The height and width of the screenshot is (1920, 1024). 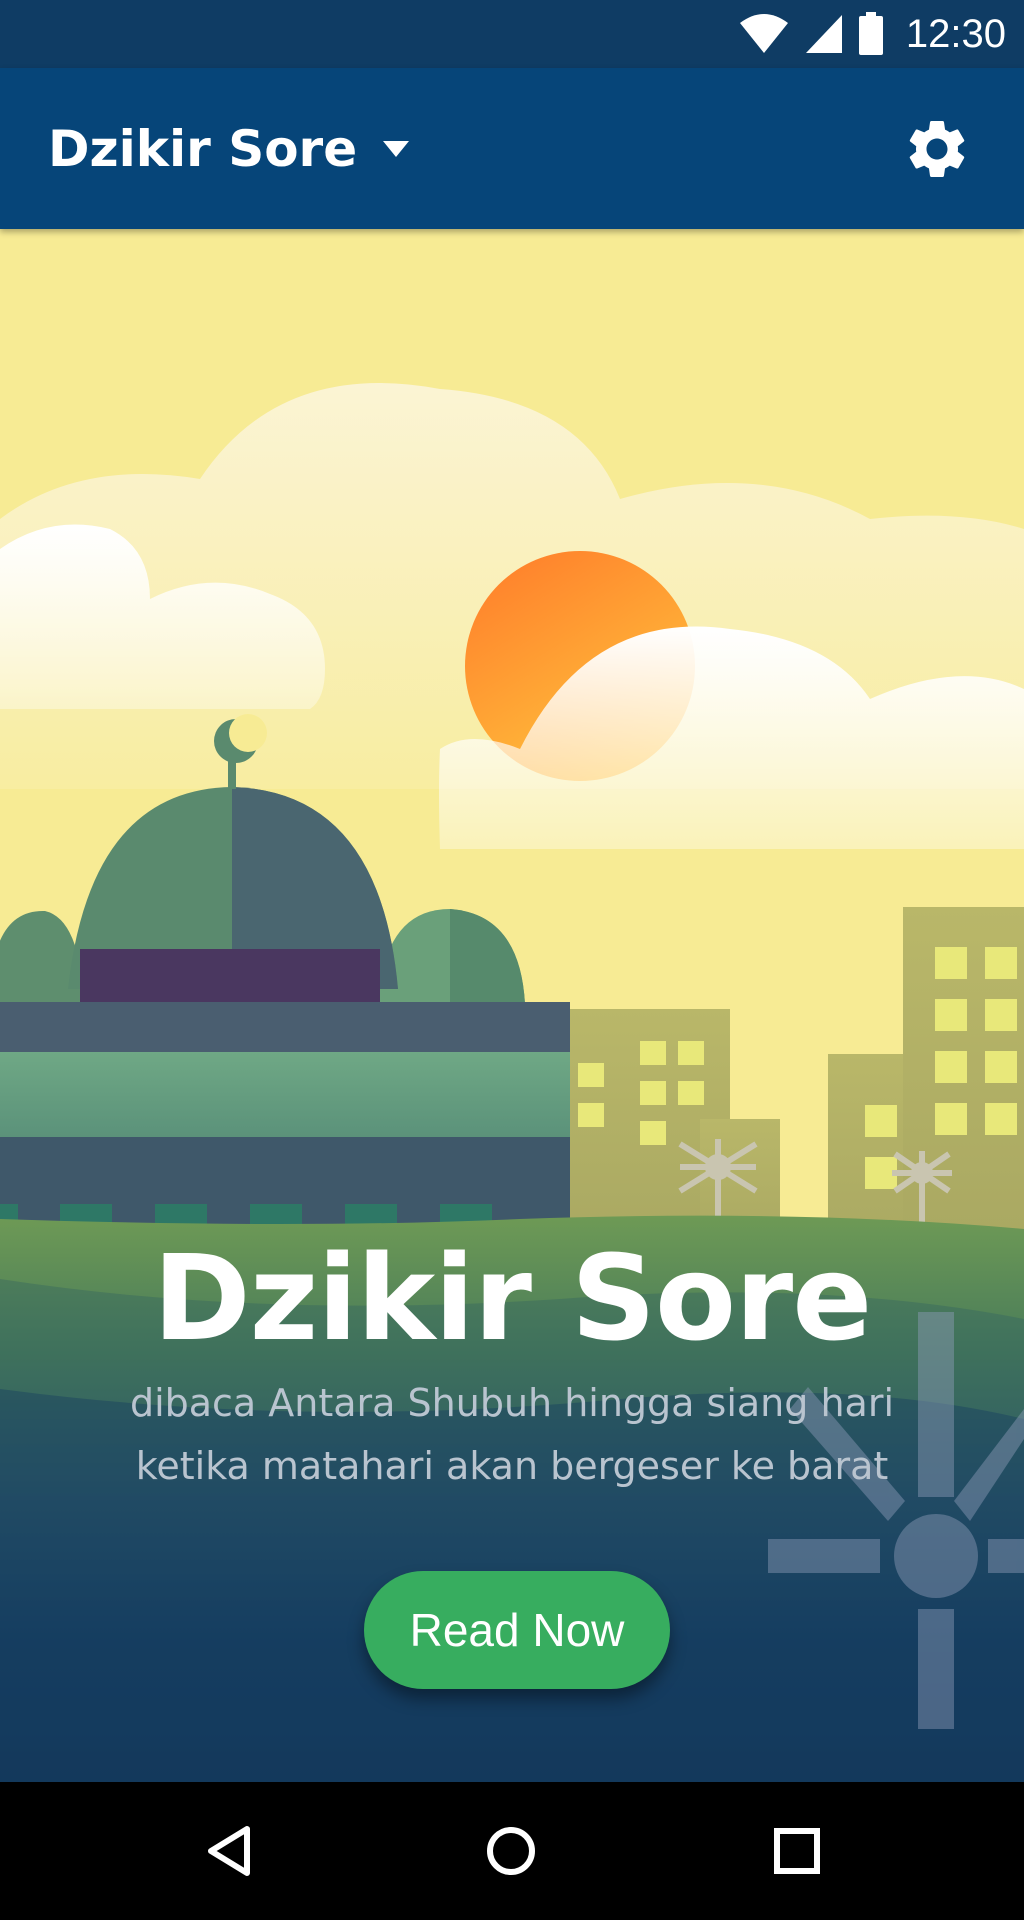 I want to click on status-icons: 12:30, so click(x=872, y=34).